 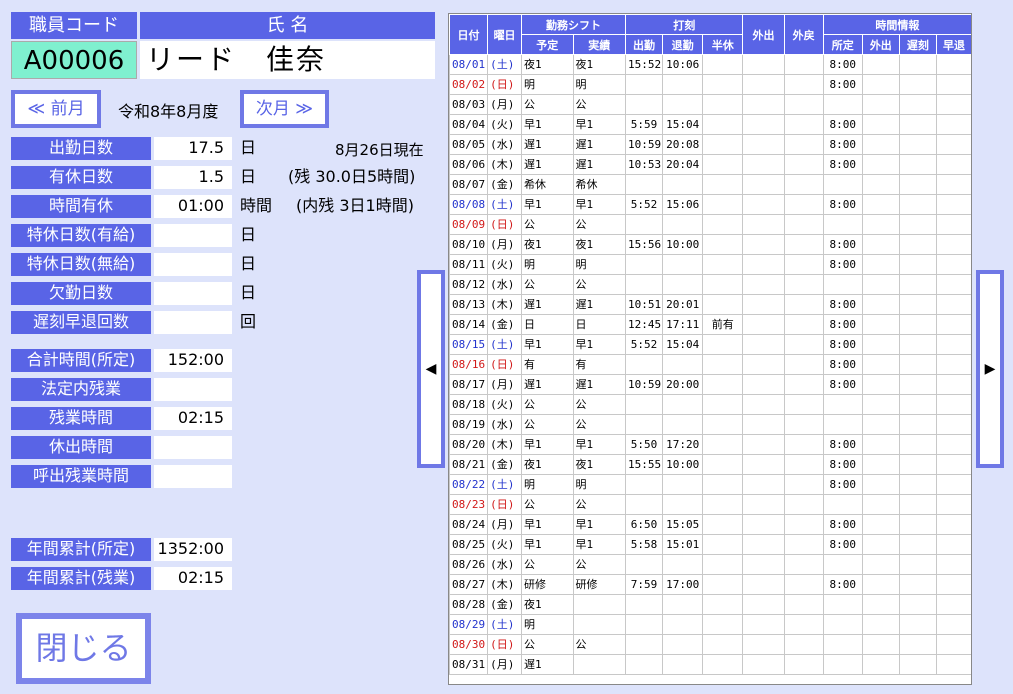 What do you see at coordinates (469, 464) in the screenshot?
I see `row-date: 08/21` at bounding box center [469, 464].